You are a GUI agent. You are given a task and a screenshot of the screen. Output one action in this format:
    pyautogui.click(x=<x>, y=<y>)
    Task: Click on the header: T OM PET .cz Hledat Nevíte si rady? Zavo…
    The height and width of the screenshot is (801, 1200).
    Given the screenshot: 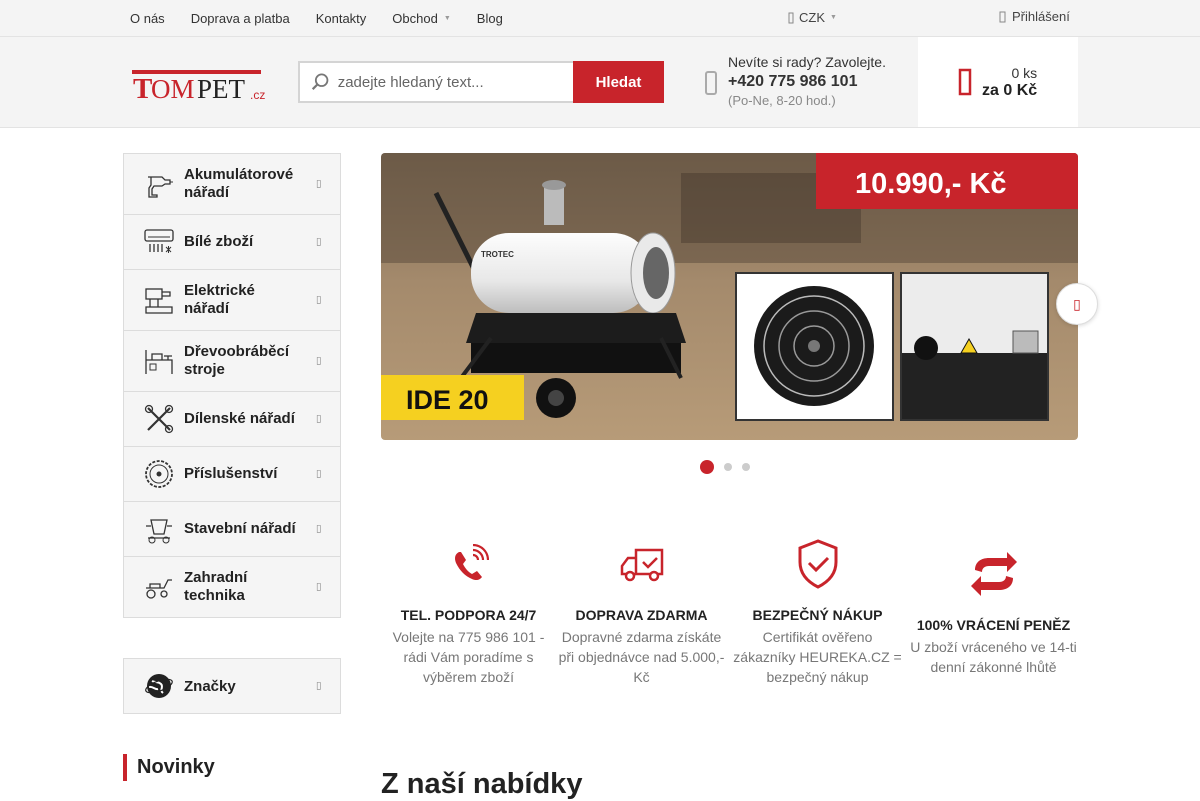 What is the action you would take?
    pyautogui.click(x=600, y=82)
    